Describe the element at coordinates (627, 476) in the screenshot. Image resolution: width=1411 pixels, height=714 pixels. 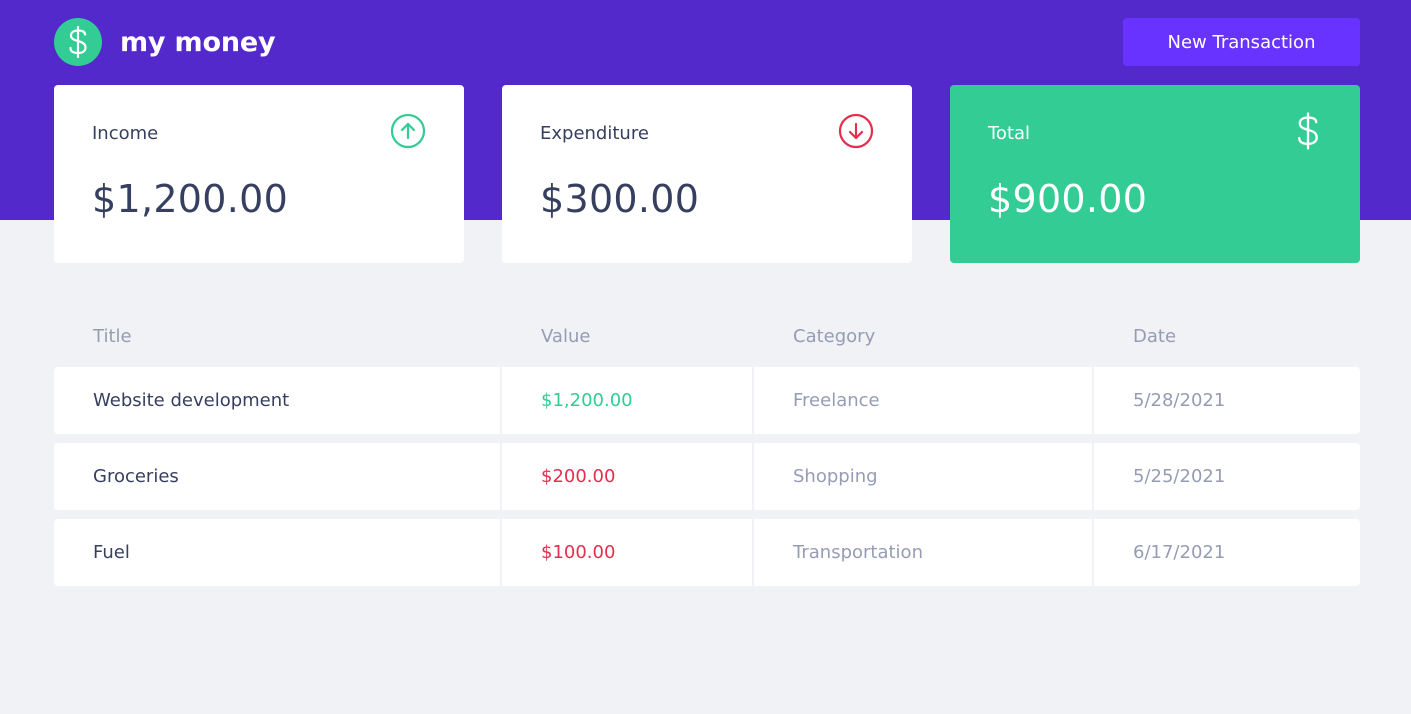
I see `transaction-value: $200.00` at that location.